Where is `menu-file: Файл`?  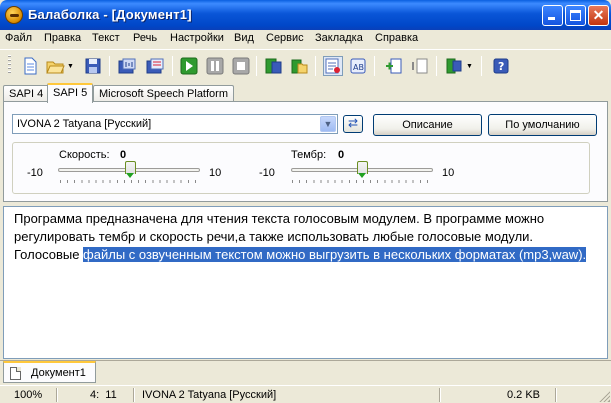
menu-file: Файл is located at coordinates (18, 38).